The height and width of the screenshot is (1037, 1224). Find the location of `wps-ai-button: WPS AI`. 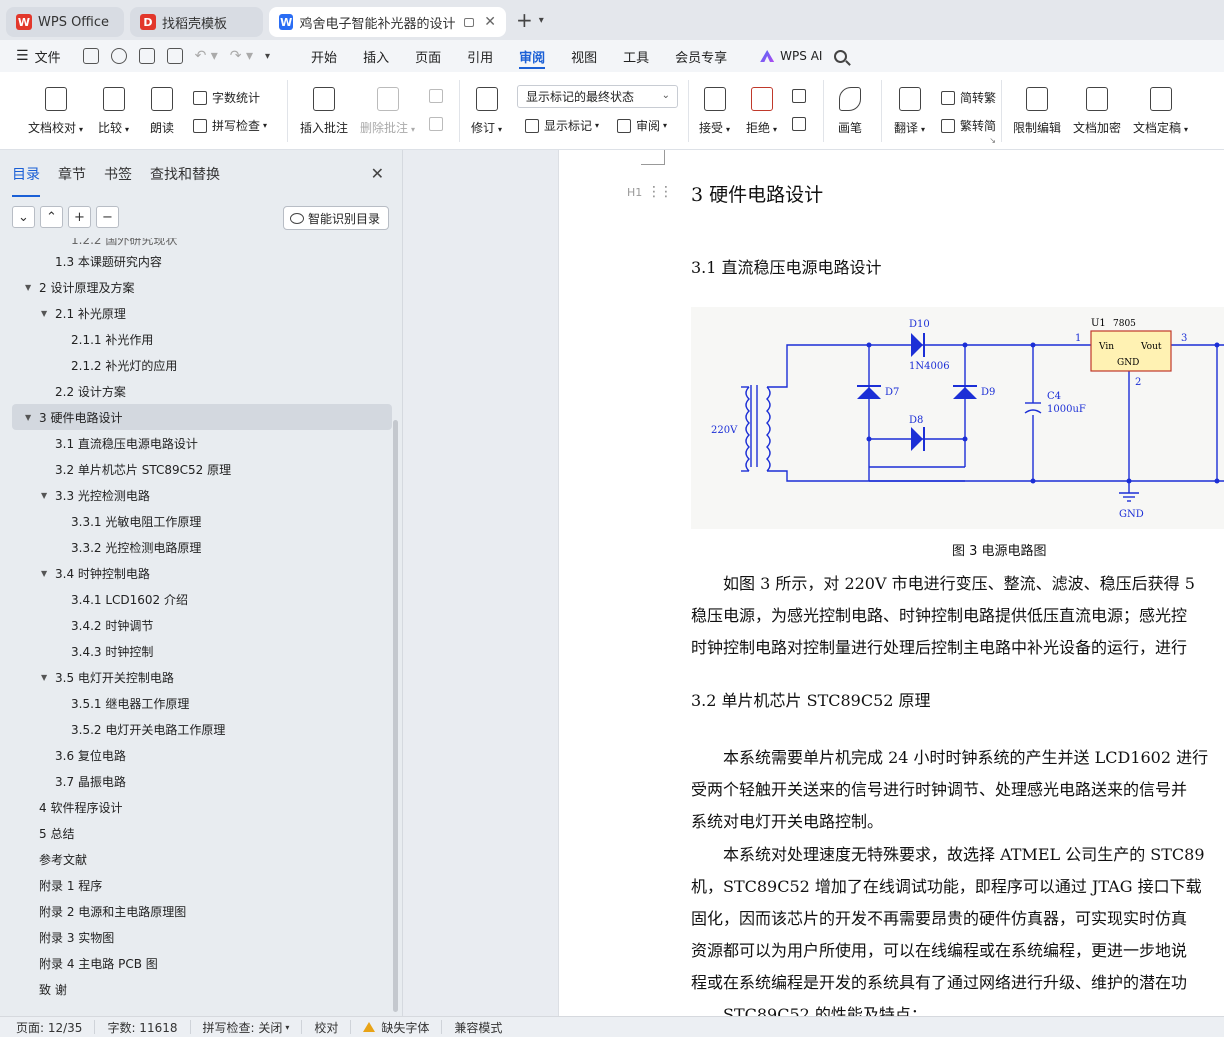

wps-ai-button: WPS AI is located at coordinates (791, 56).